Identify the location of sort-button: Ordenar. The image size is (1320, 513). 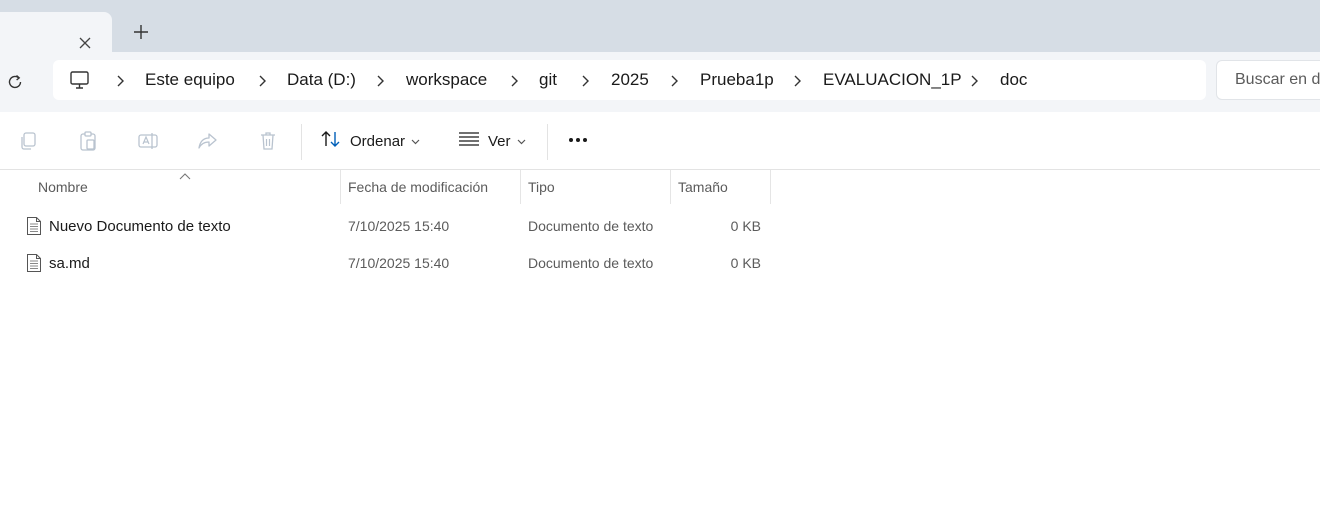
(370, 141).